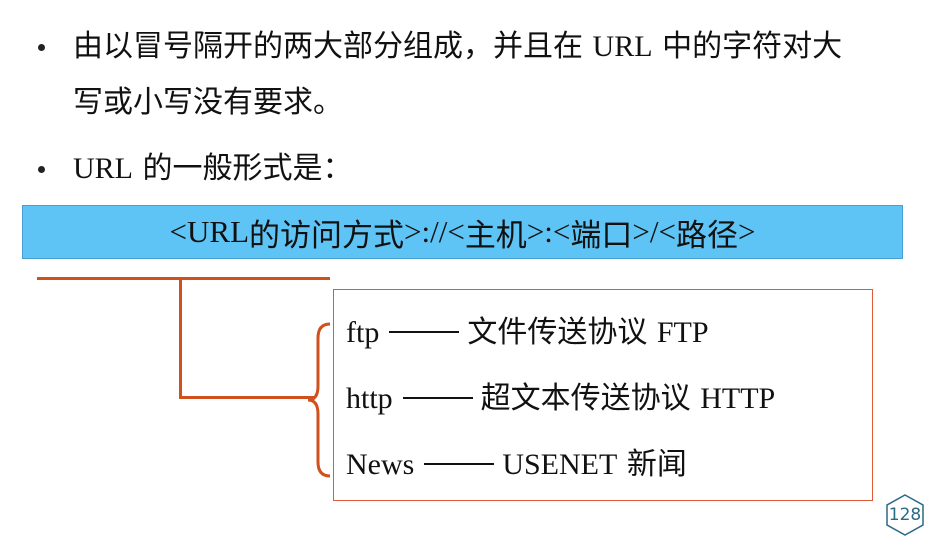  Describe the element at coordinates (103, 168) in the screenshot. I see `bullet-2-url: URL` at that location.